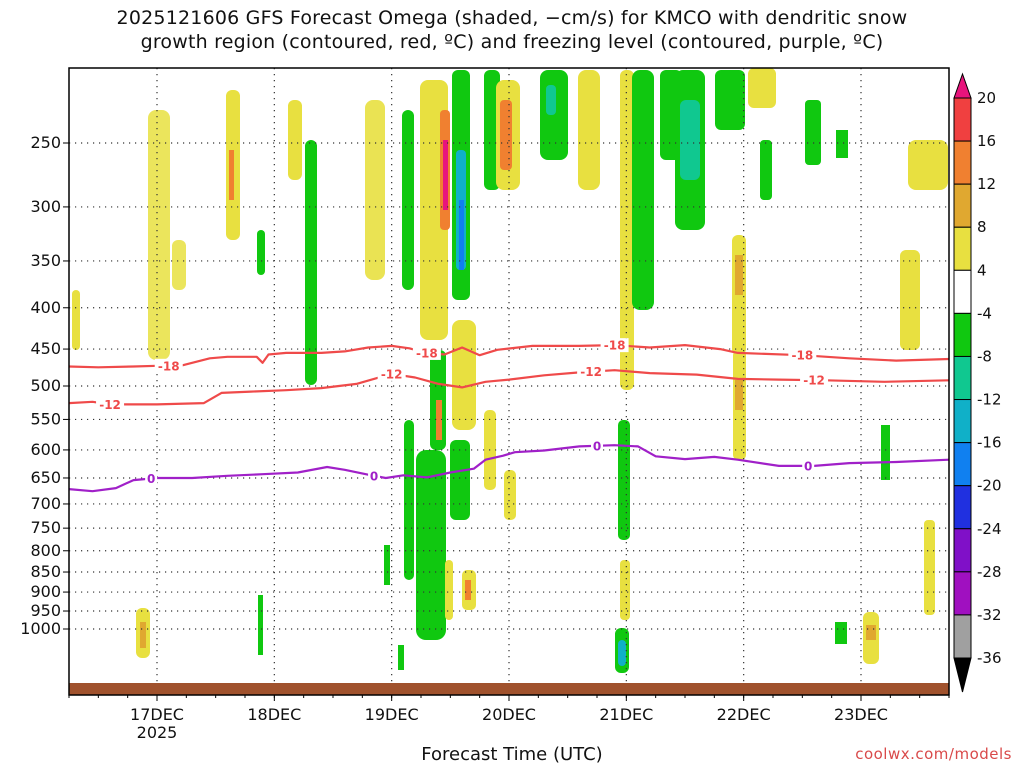  I want to click on colorbar-label: -4, so click(984, 313).